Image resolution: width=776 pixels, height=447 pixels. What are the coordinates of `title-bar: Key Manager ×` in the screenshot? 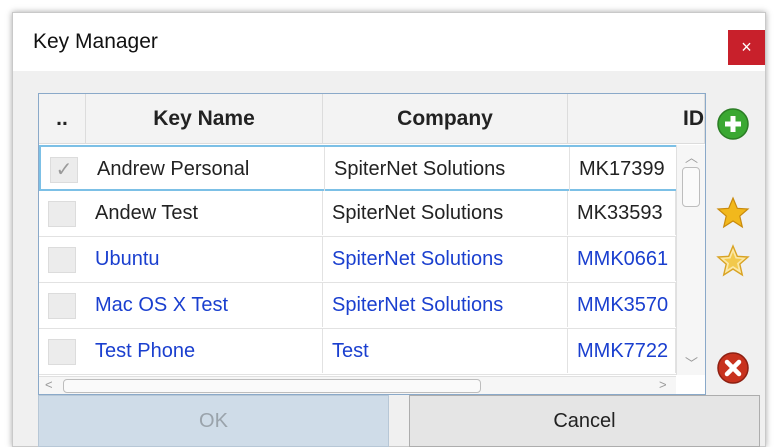 It's located at (389, 42).